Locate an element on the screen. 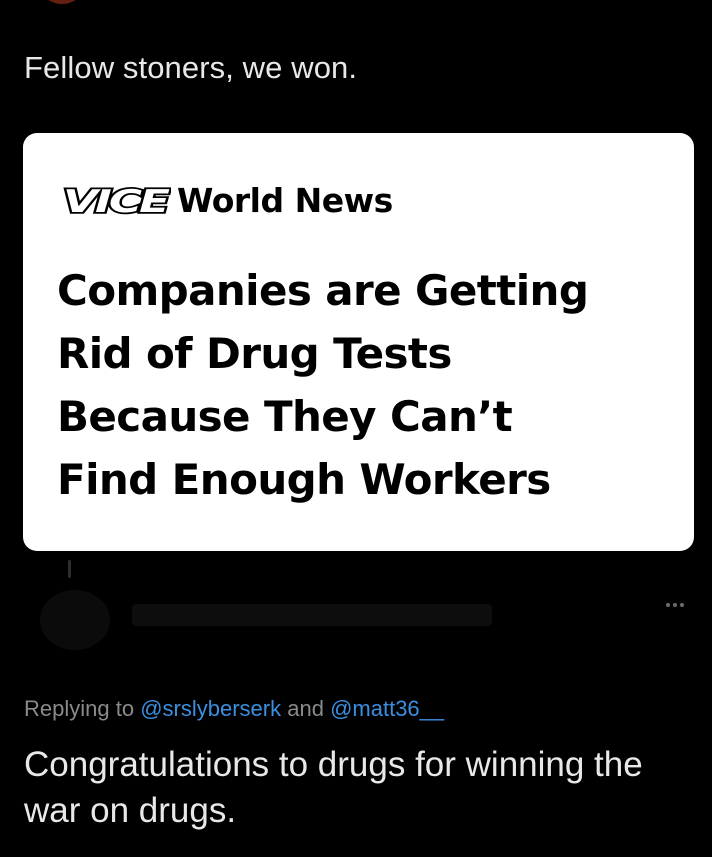 The height and width of the screenshot is (857, 712). publication-section: World News is located at coordinates (285, 200).